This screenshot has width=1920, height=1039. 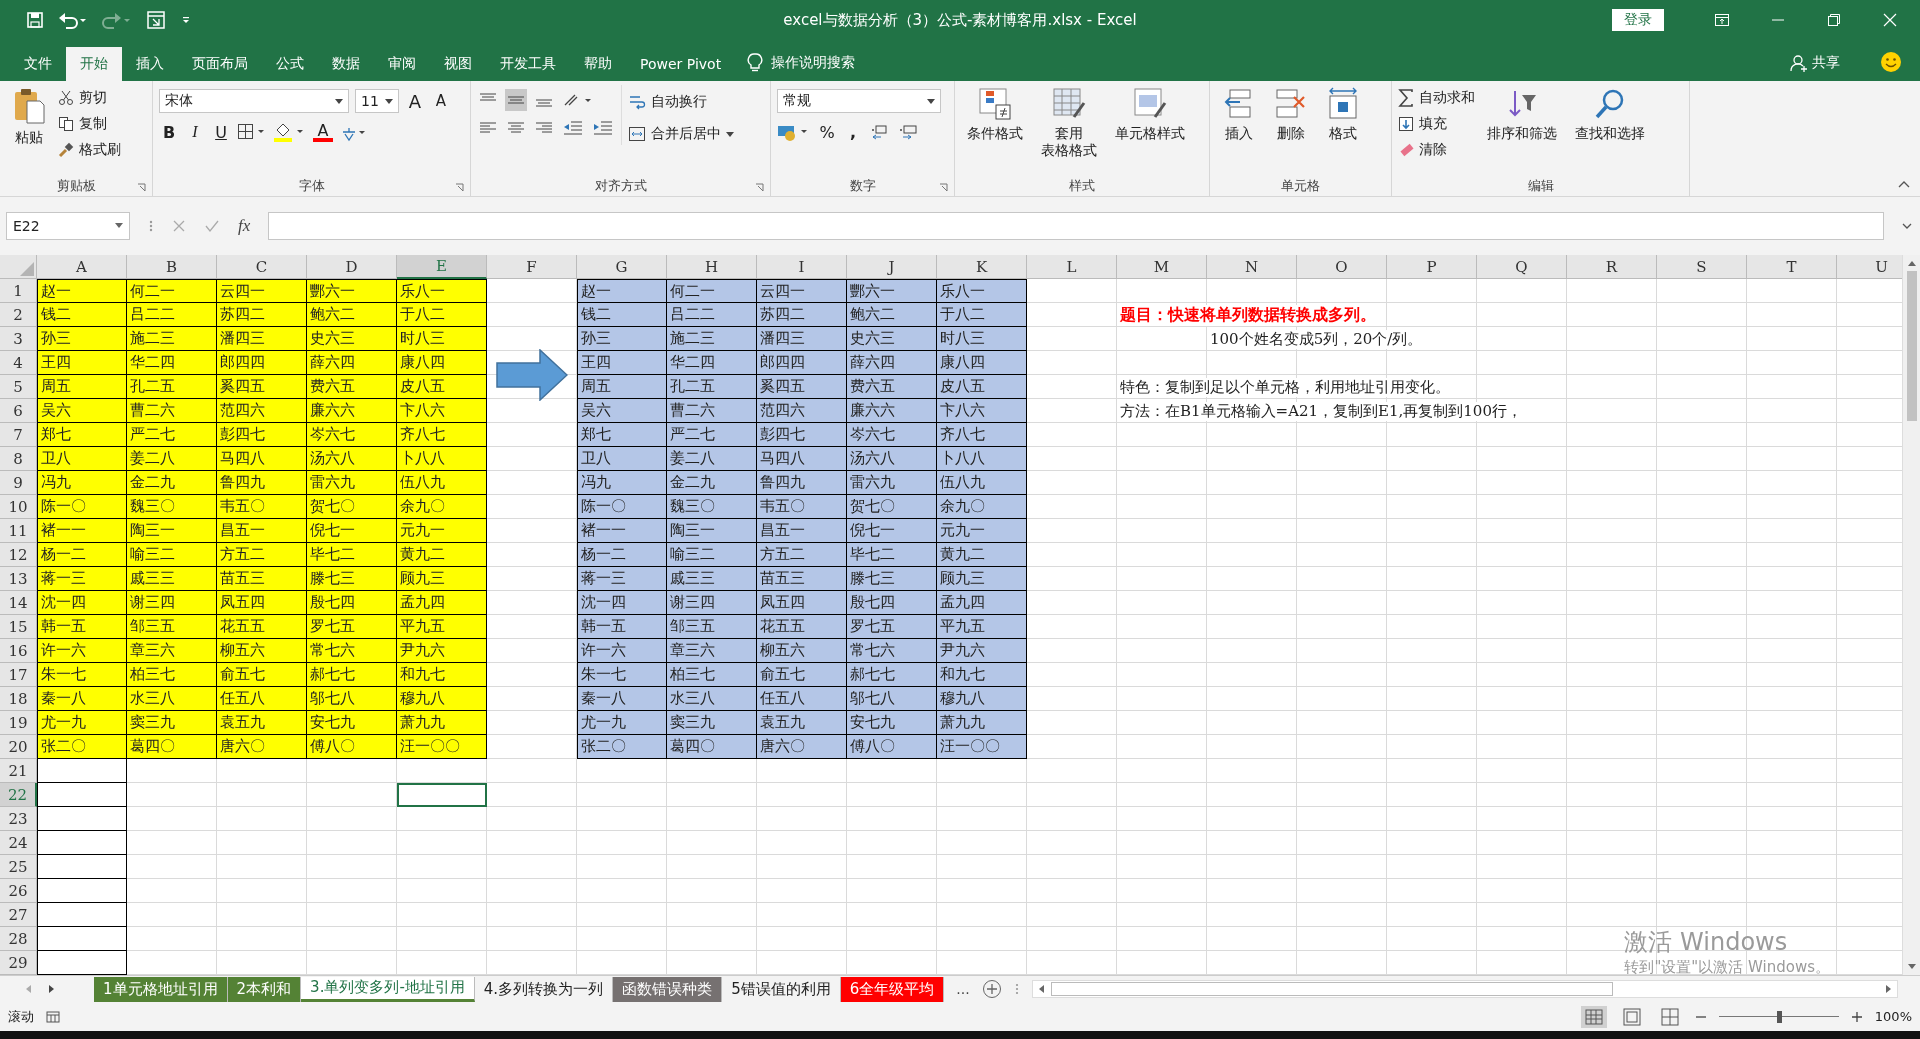 I want to click on fill-button: 填充, so click(x=1436, y=124).